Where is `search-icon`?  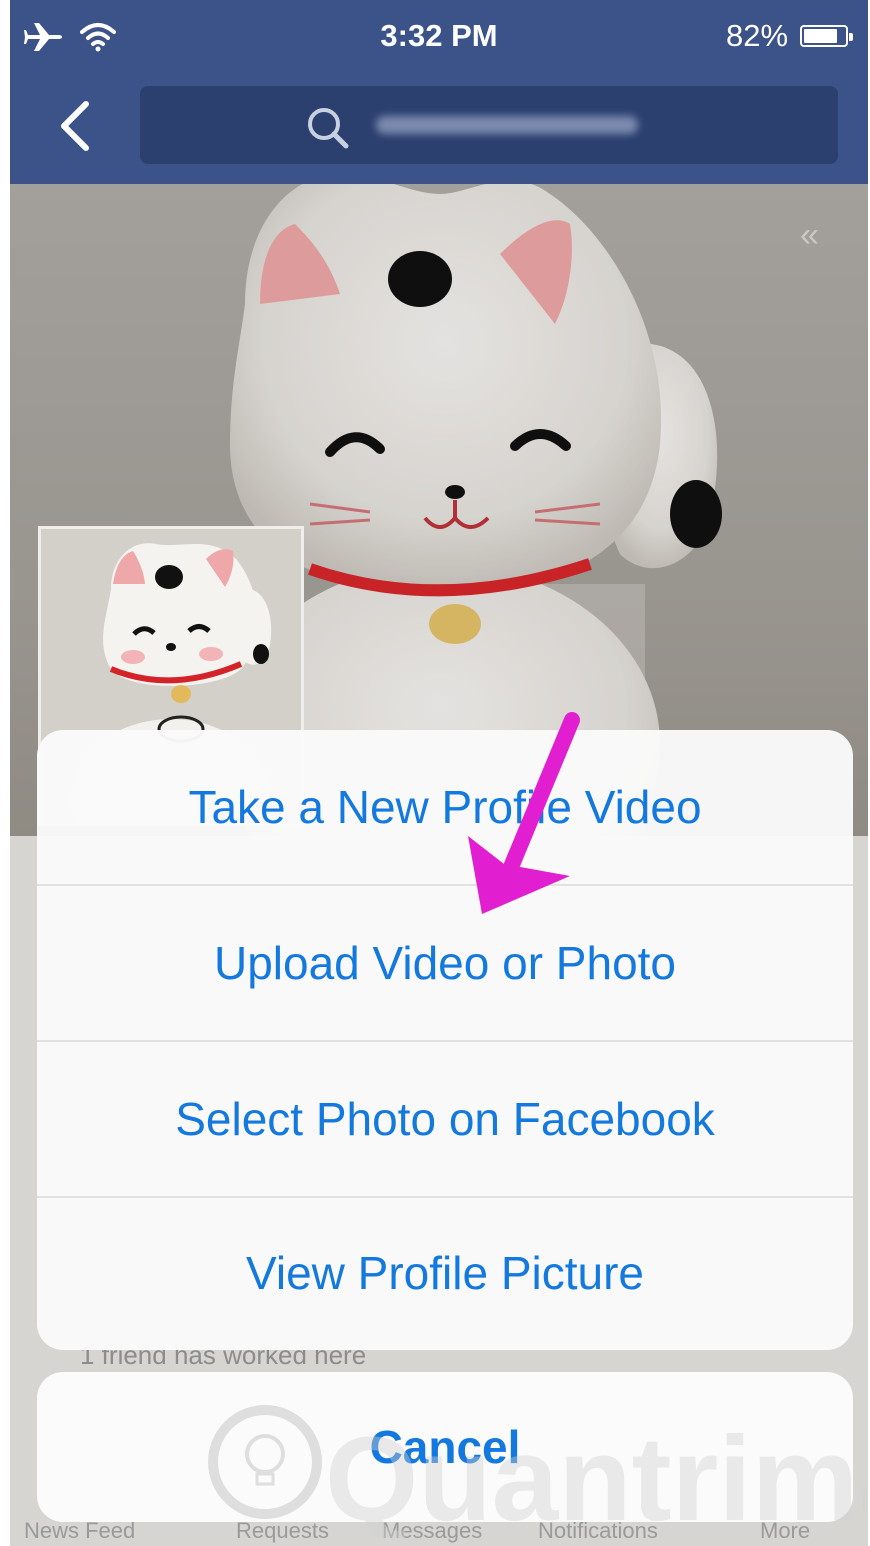 search-icon is located at coordinates (329, 129).